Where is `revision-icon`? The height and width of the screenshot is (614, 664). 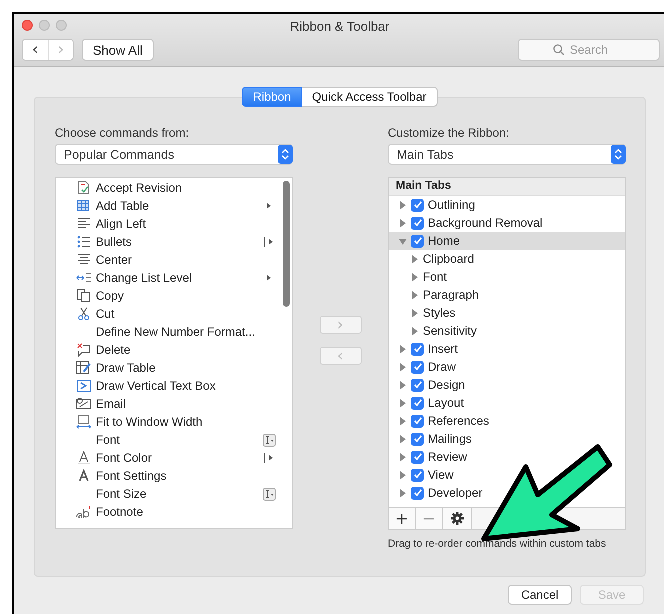 revision-icon is located at coordinates (84, 188).